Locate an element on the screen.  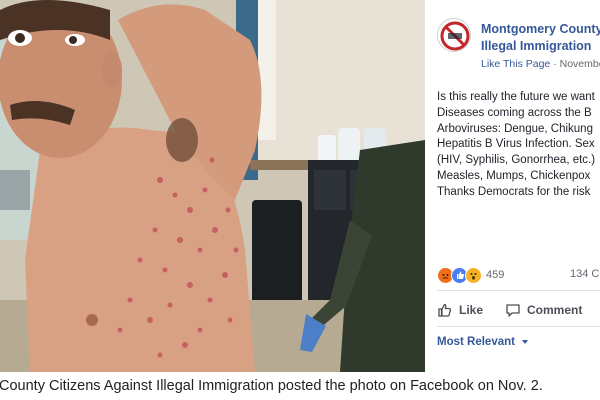
comment-button: Comment is located at coordinates (543, 310).